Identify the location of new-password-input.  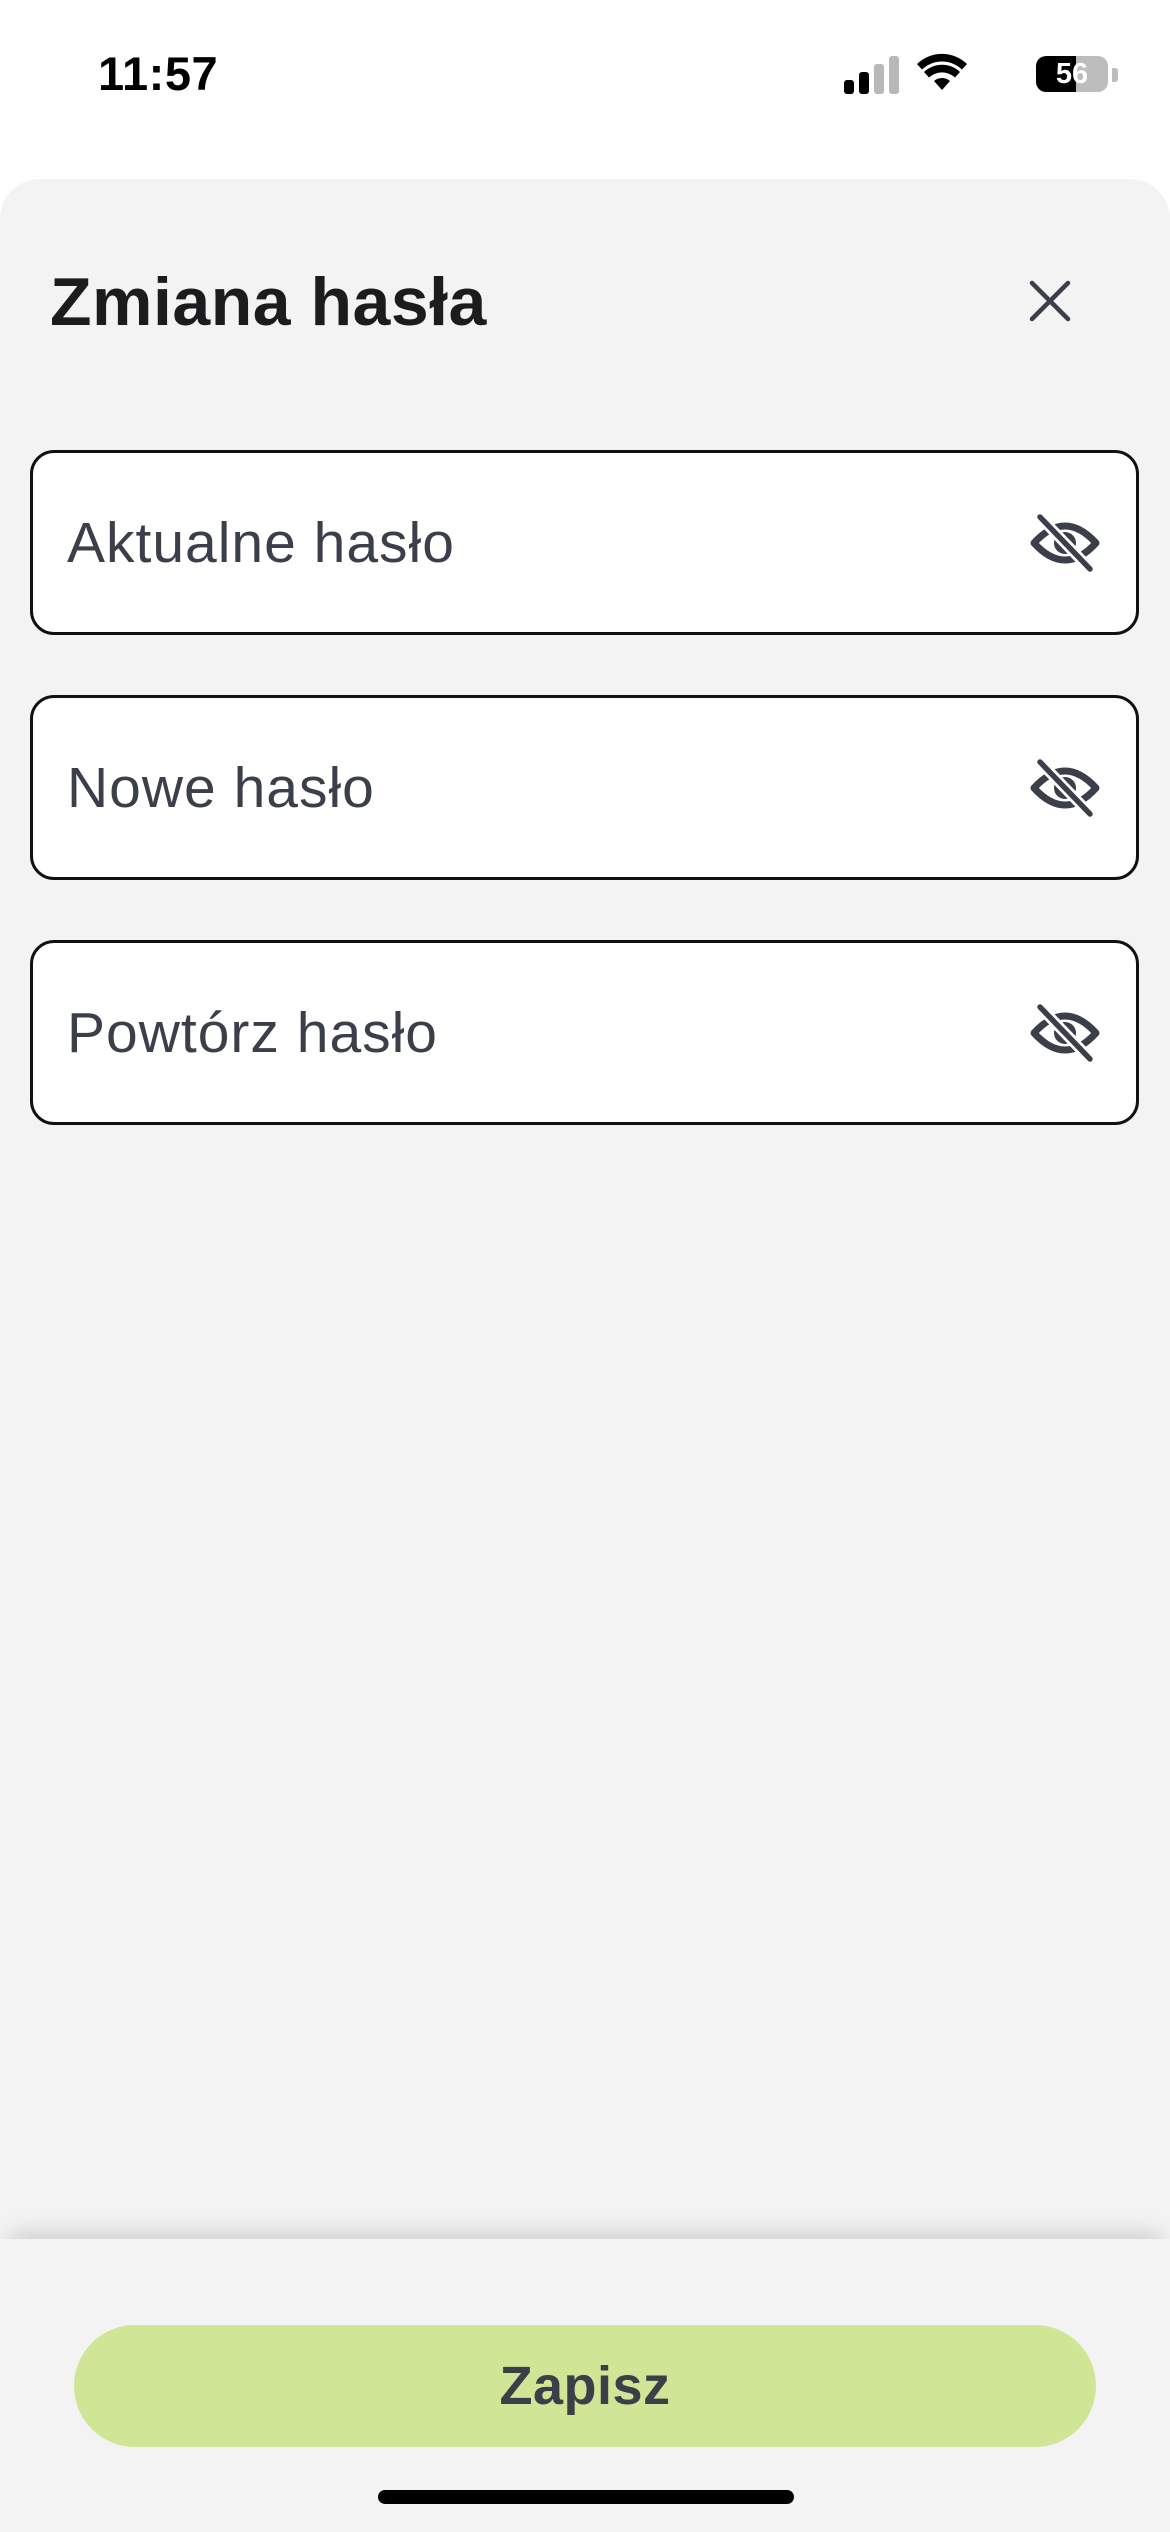
(517, 787).